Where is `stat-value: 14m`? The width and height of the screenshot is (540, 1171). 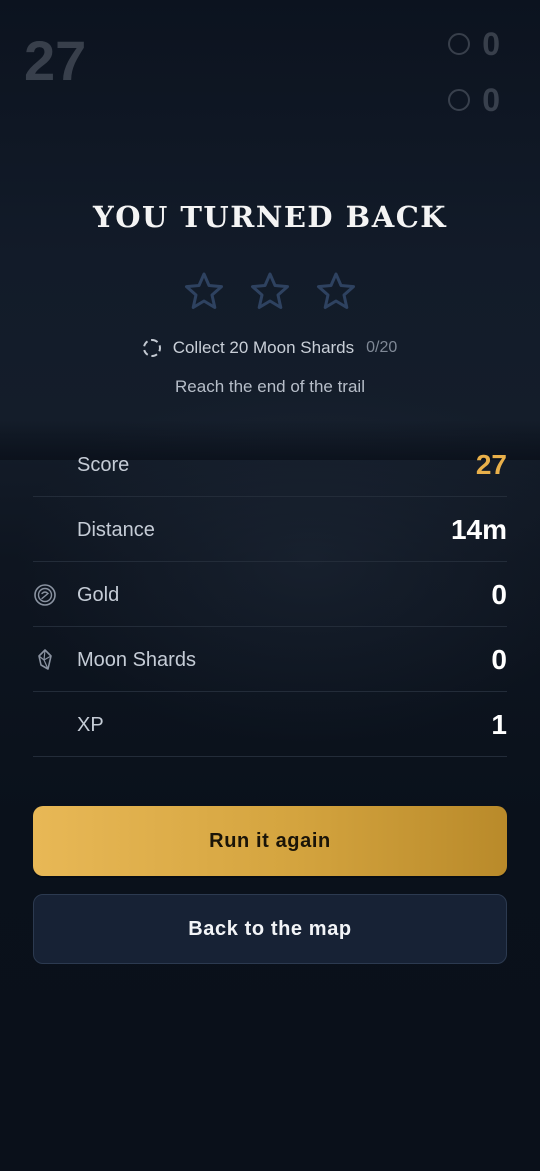
stat-value: 14m is located at coordinates (478, 529).